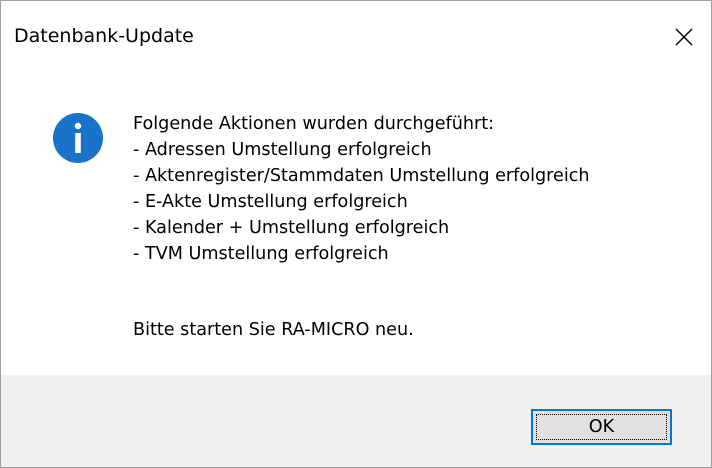 The image size is (712, 468). I want to click on close-button, so click(681, 40).